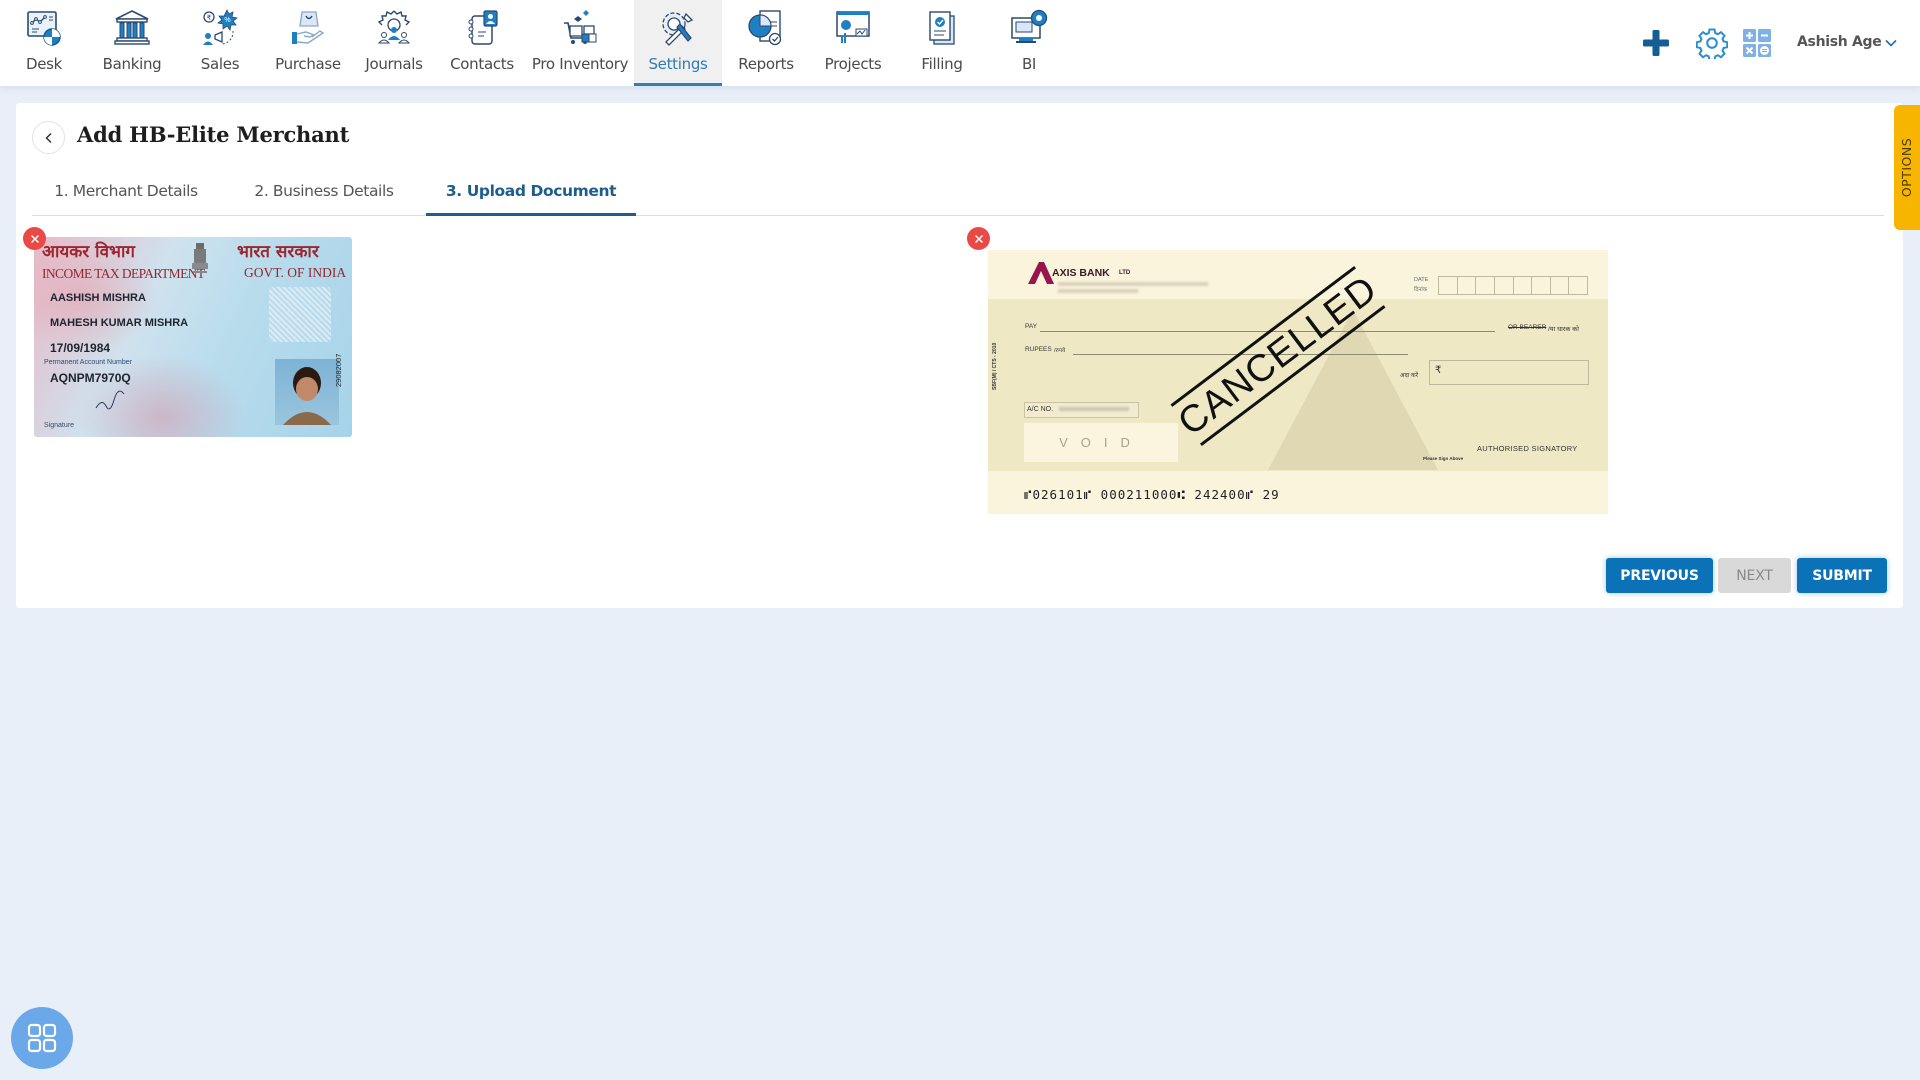 The image size is (1920, 1080). I want to click on pan-signature-label: Signature, so click(59, 425).